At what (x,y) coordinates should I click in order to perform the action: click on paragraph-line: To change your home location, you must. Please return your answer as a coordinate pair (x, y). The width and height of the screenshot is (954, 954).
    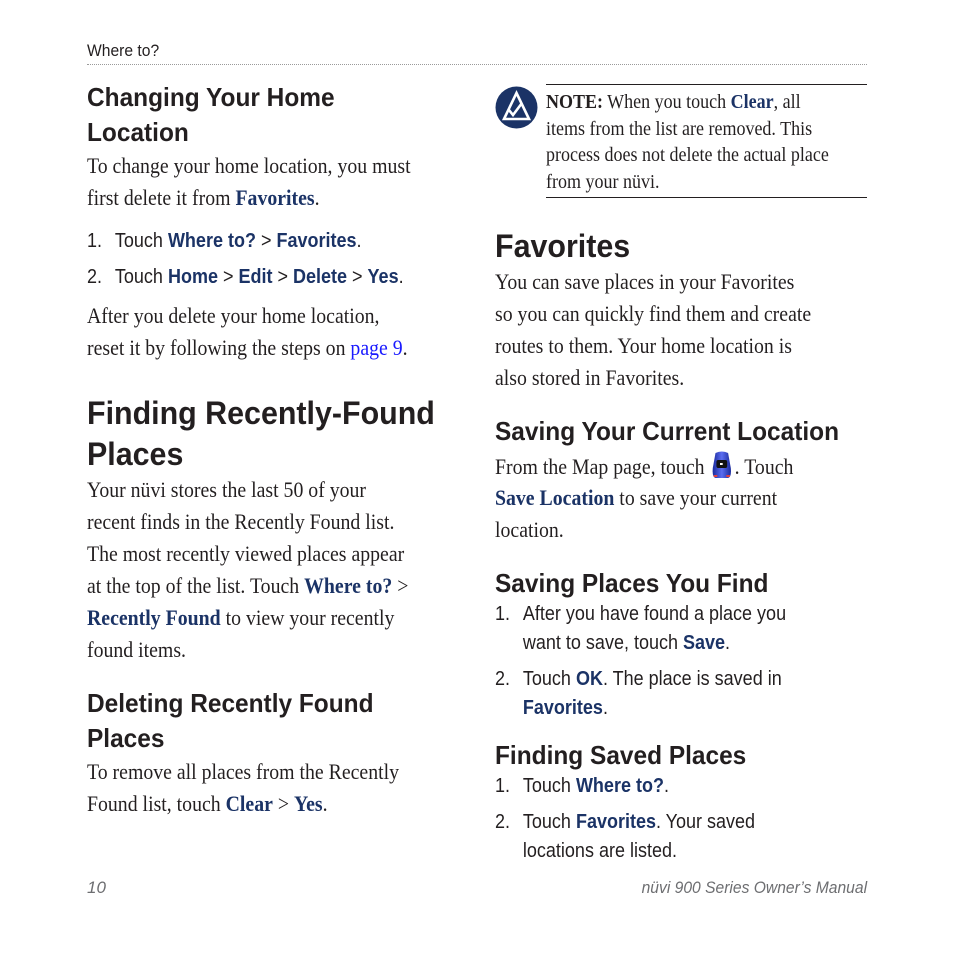
    Looking at the image, I should click on (249, 165).